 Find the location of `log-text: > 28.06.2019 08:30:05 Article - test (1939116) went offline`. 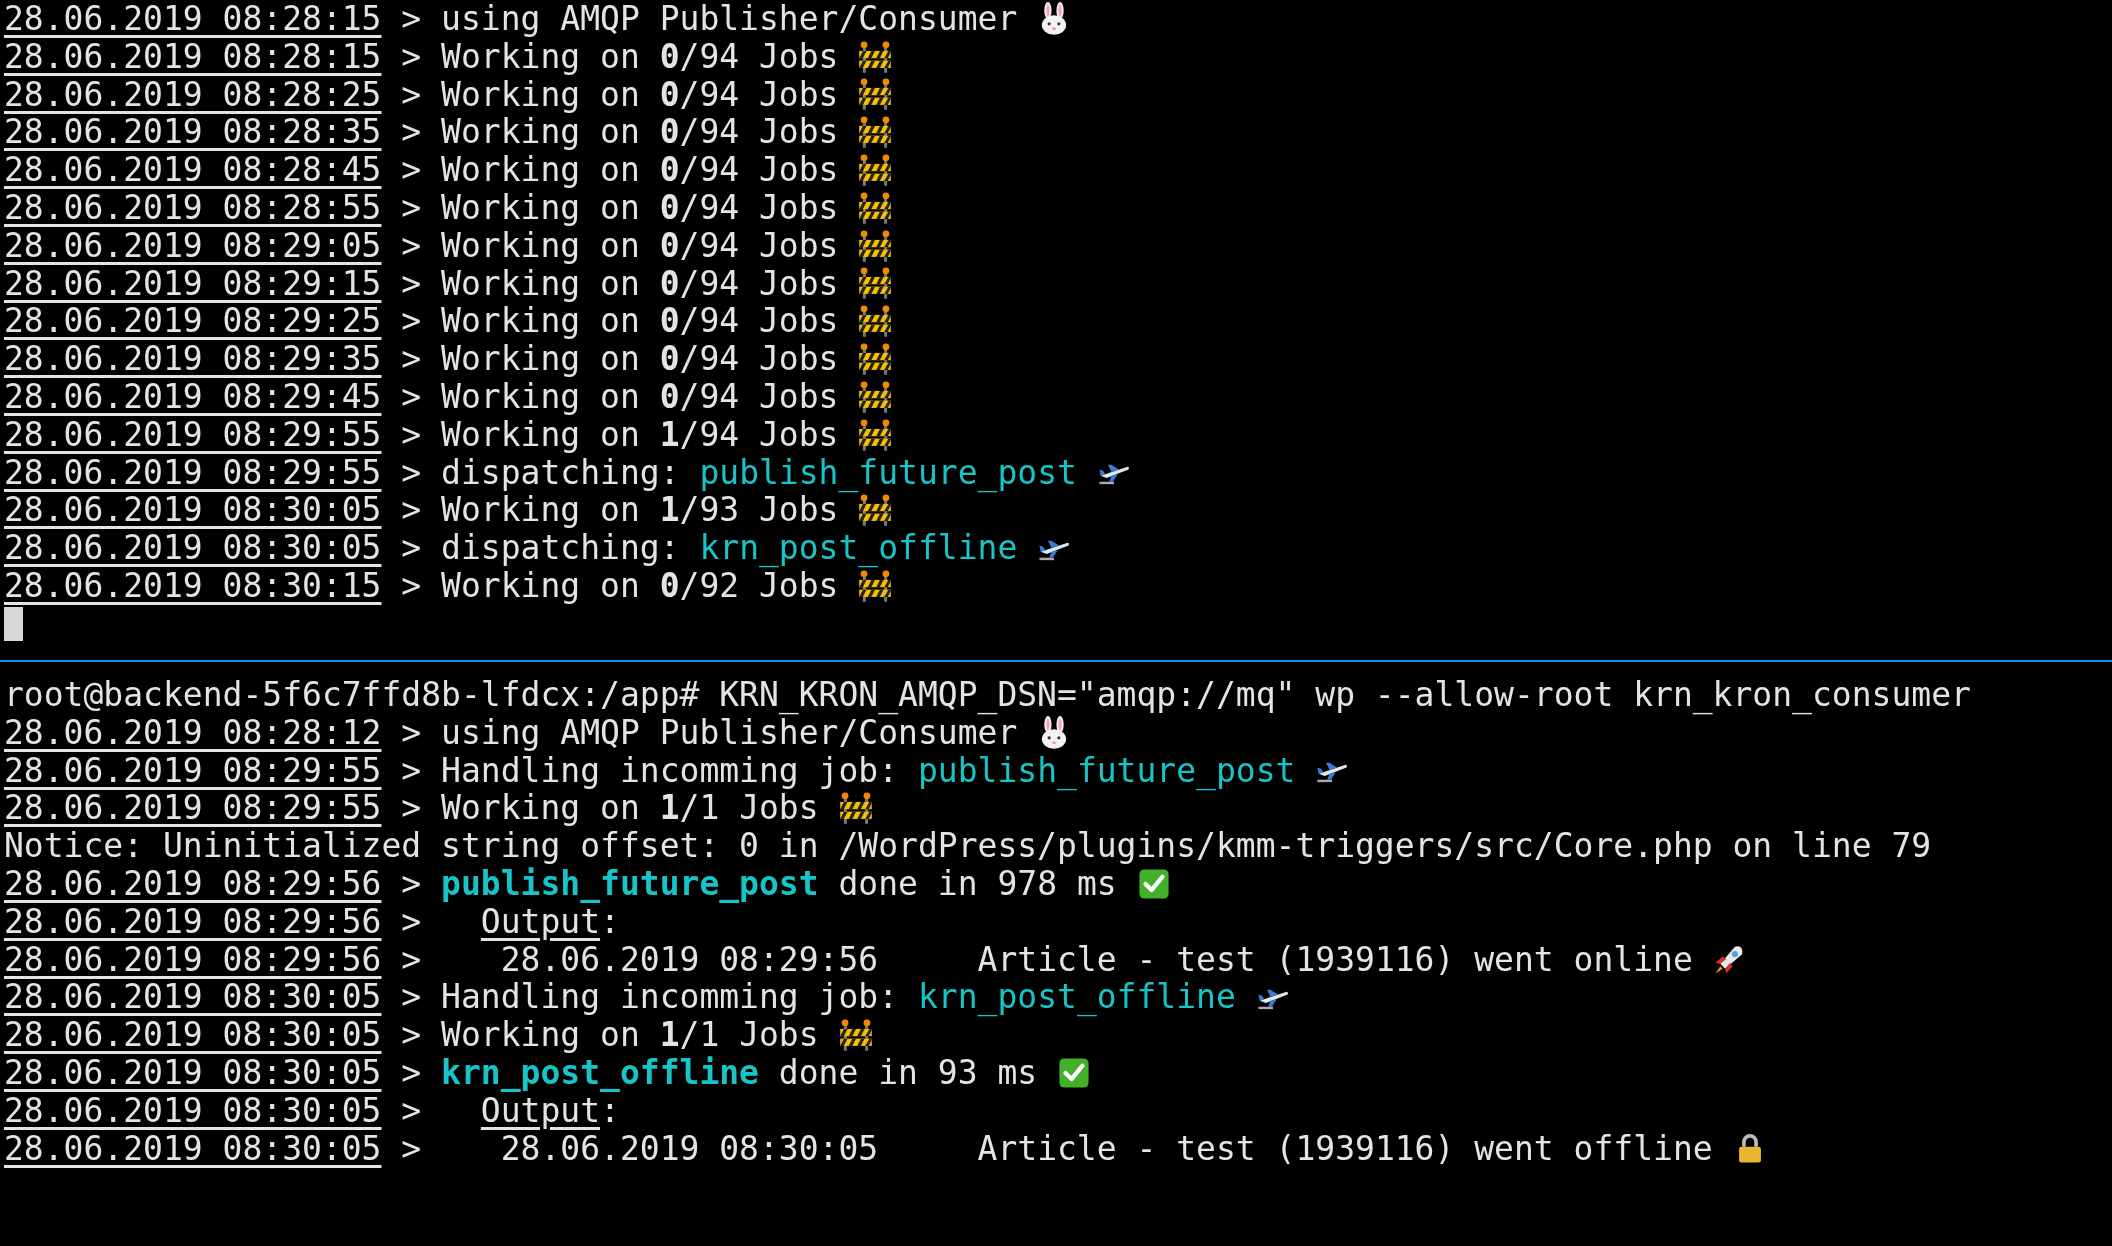

log-text: > 28.06.2019 08:30:05 Article - test (1939116) went offline is located at coordinates (1056, 1148).